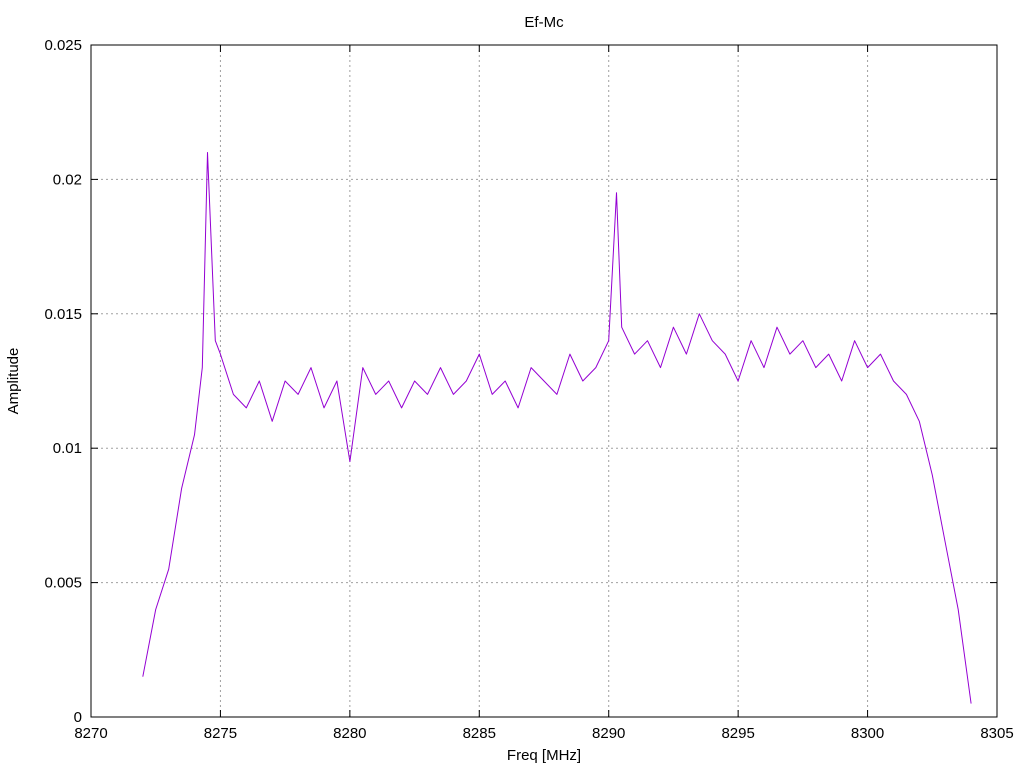 The height and width of the screenshot is (768, 1024). What do you see at coordinates (349, 733) in the screenshot?
I see `x-tick-label: 8280` at bounding box center [349, 733].